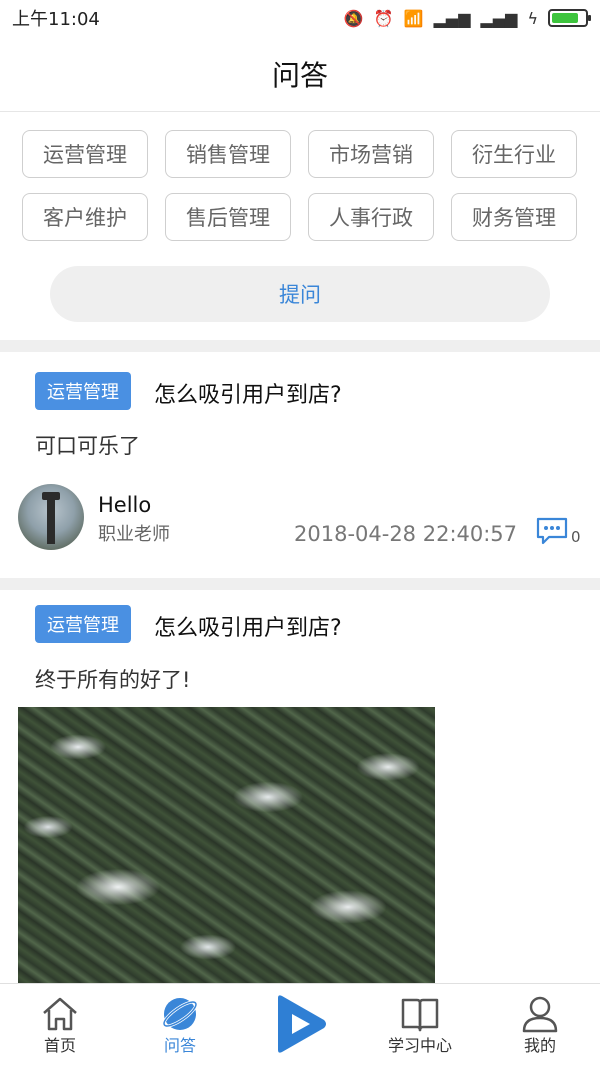 This screenshot has width=600, height=1067. What do you see at coordinates (125, 505) in the screenshot?
I see `user-name: Hello` at bounding box center [125, 505].